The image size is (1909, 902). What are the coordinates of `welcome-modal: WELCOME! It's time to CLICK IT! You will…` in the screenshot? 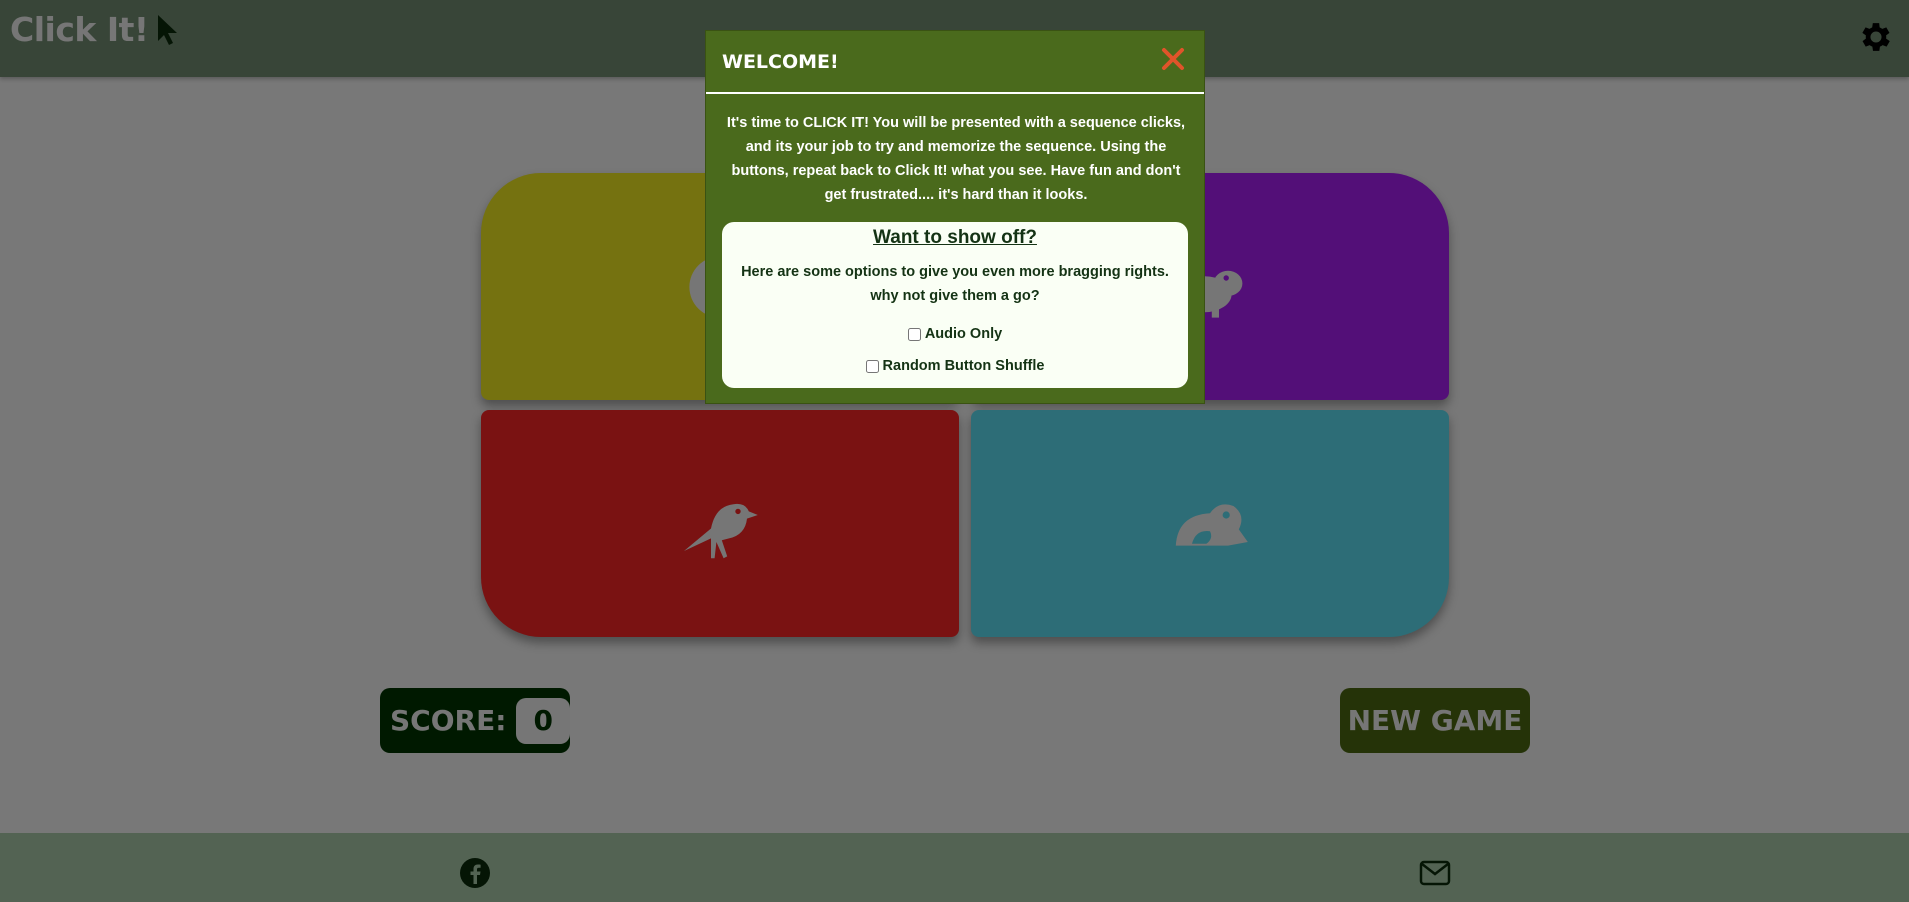 It's located at (955, 217).